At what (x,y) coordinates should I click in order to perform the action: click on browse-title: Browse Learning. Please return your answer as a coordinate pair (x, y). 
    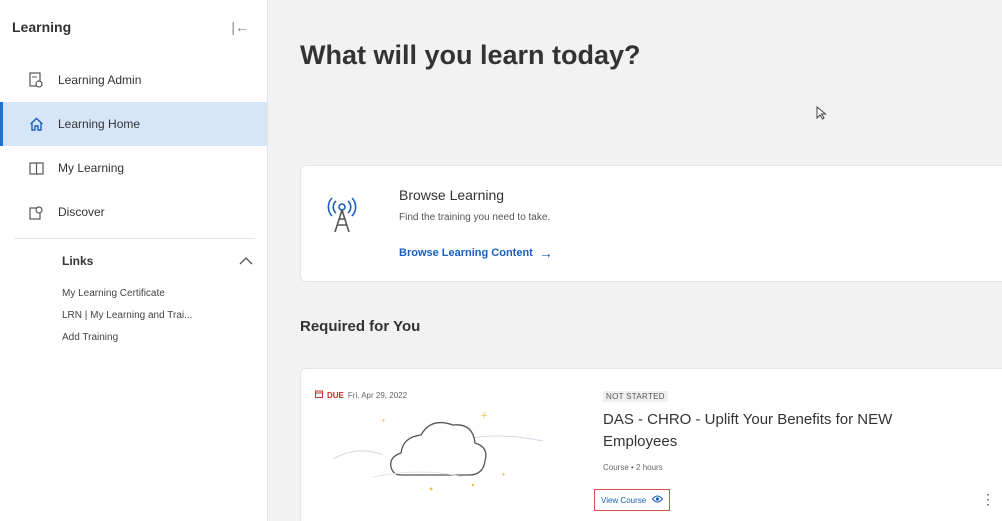
    Looking at the image, I should click on (452, 195).